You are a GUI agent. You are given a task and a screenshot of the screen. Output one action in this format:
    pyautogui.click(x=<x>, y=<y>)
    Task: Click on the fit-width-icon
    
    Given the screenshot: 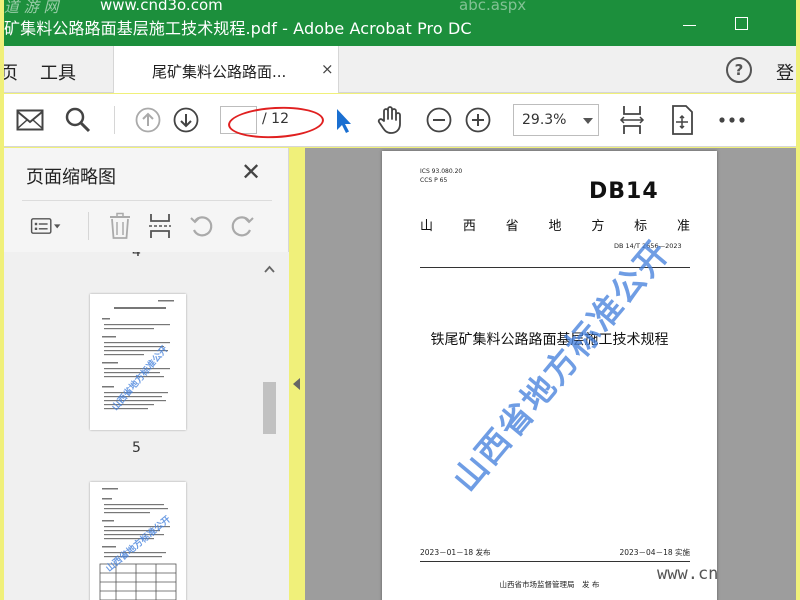 What is the action you would take?
    pyautogui.click(x=632, y=120)
    